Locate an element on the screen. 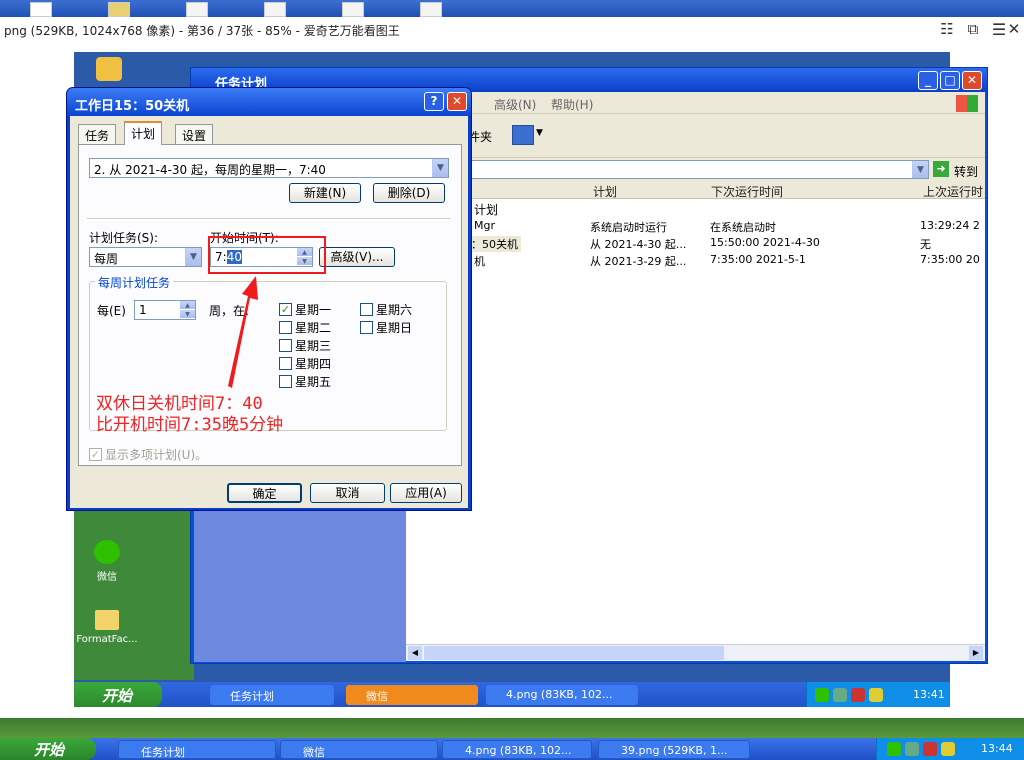 The width and height of the screenshot is (1024, 760). every-label: 每(E) is located at coordinates (111, 311).